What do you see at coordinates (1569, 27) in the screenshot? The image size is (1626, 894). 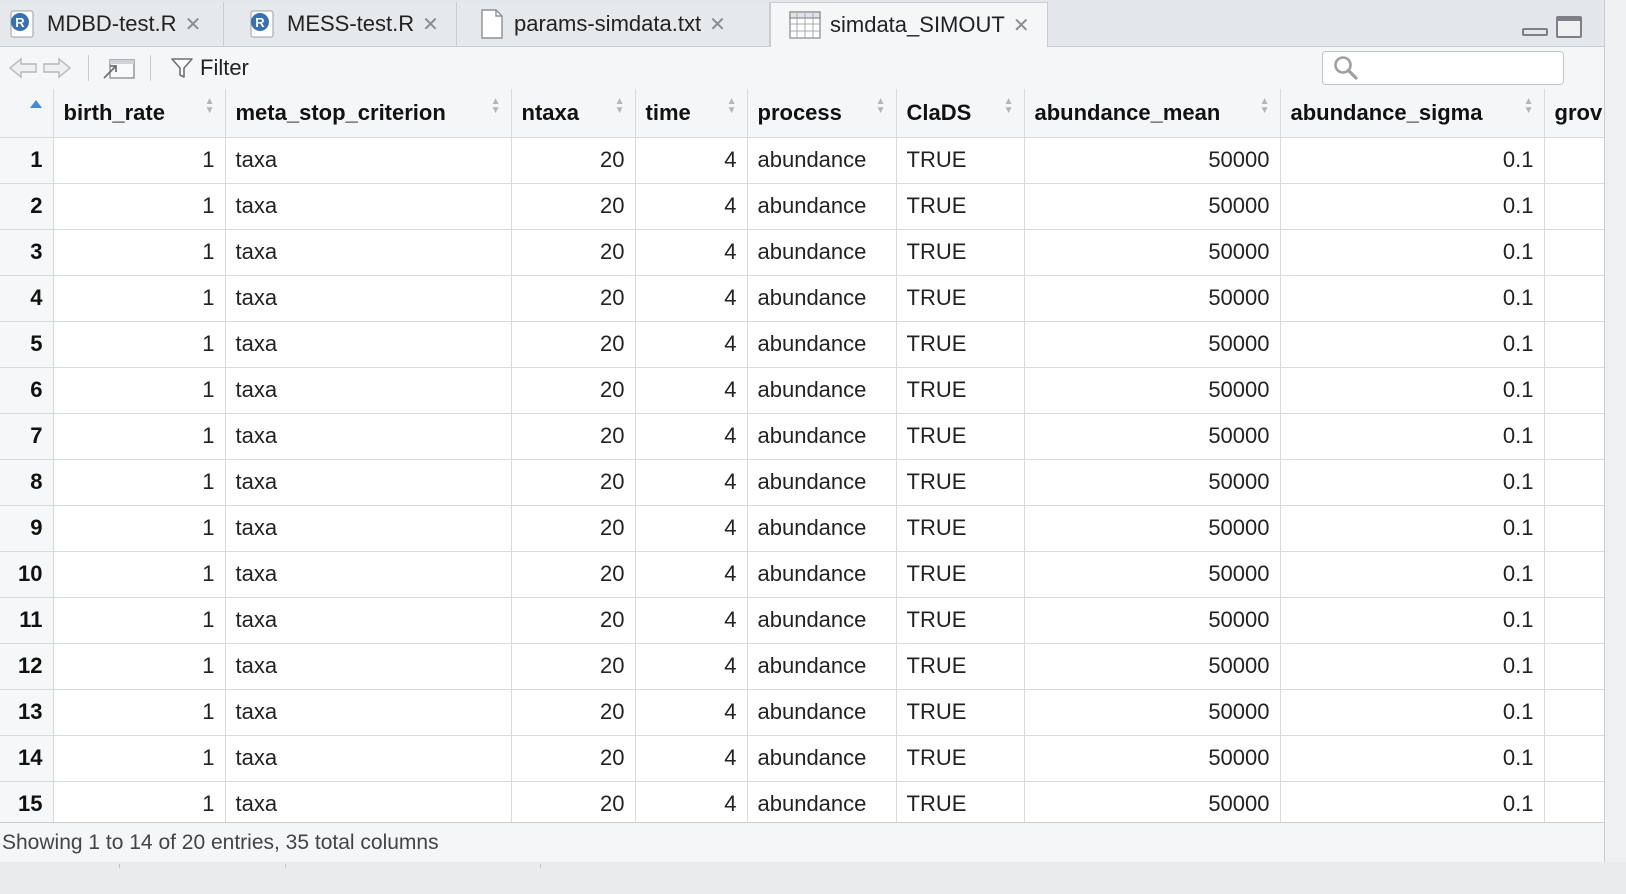 I see `maximize-pane-icon` at bounding box center [1569, 27].